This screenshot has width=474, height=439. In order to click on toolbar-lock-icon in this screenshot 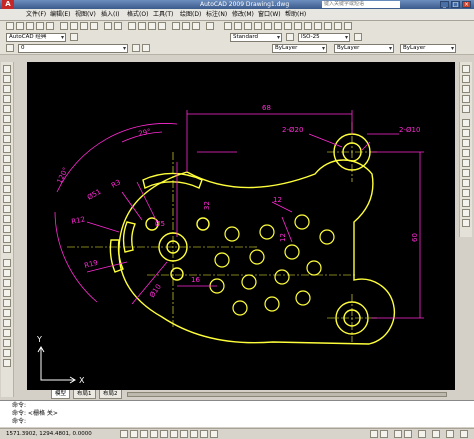, I will do `click(450, 434)`.